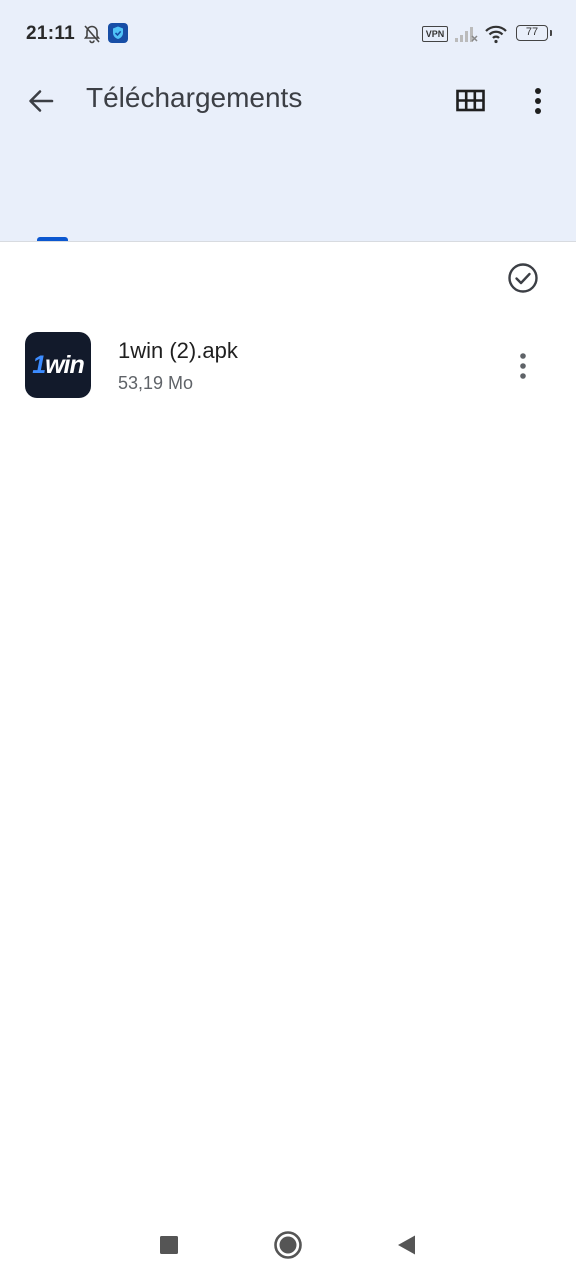 This screenshot has height=1280, width=576. I want to click on nav-back-button, so click(407, 1245).